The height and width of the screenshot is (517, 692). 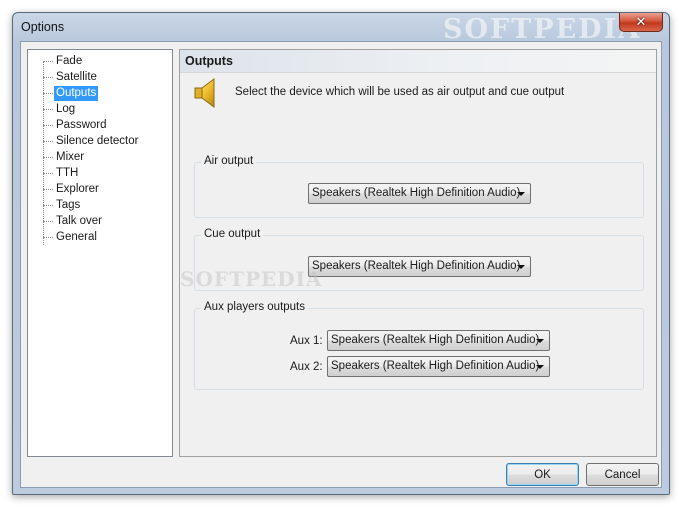 What do you see at coordinates (229, 161) in the screenshot?
I see `air-output-label: Air output` at bounding box center [229, 161].